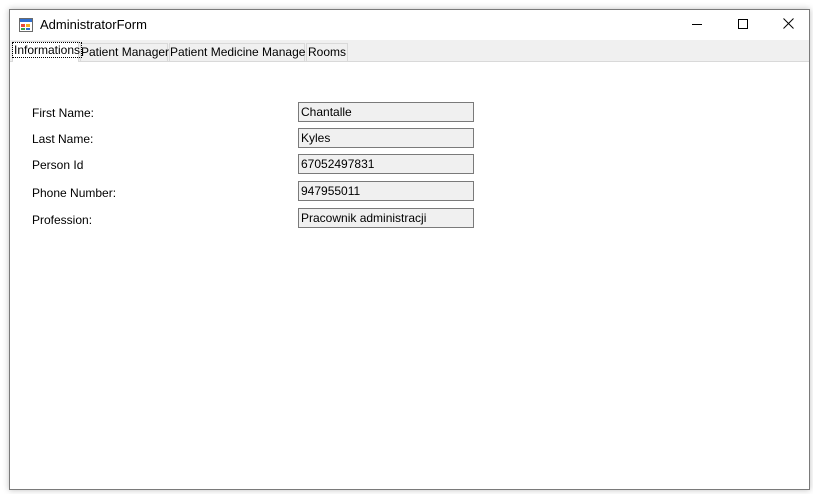 This screenshot has width=813, height=494. Describe the element at coordinates (93, 24) in the screenshot. I see `window-title: AdministratorForm` at that location.